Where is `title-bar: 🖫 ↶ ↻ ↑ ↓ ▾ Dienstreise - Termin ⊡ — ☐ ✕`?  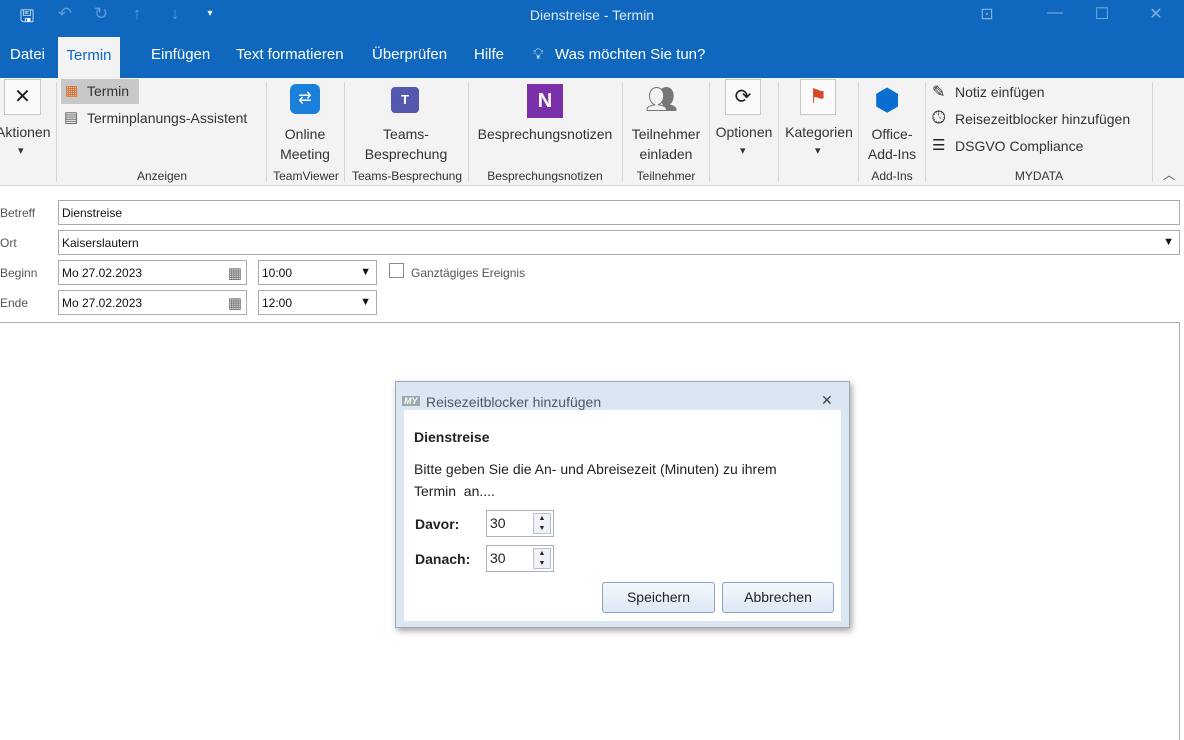
title-bar: 🖫 ↶ ↻ ↑ ↓ ▾ Dienstreise - Termin ⊡ — ☐ ✕ is located at coordinates (592, 16).